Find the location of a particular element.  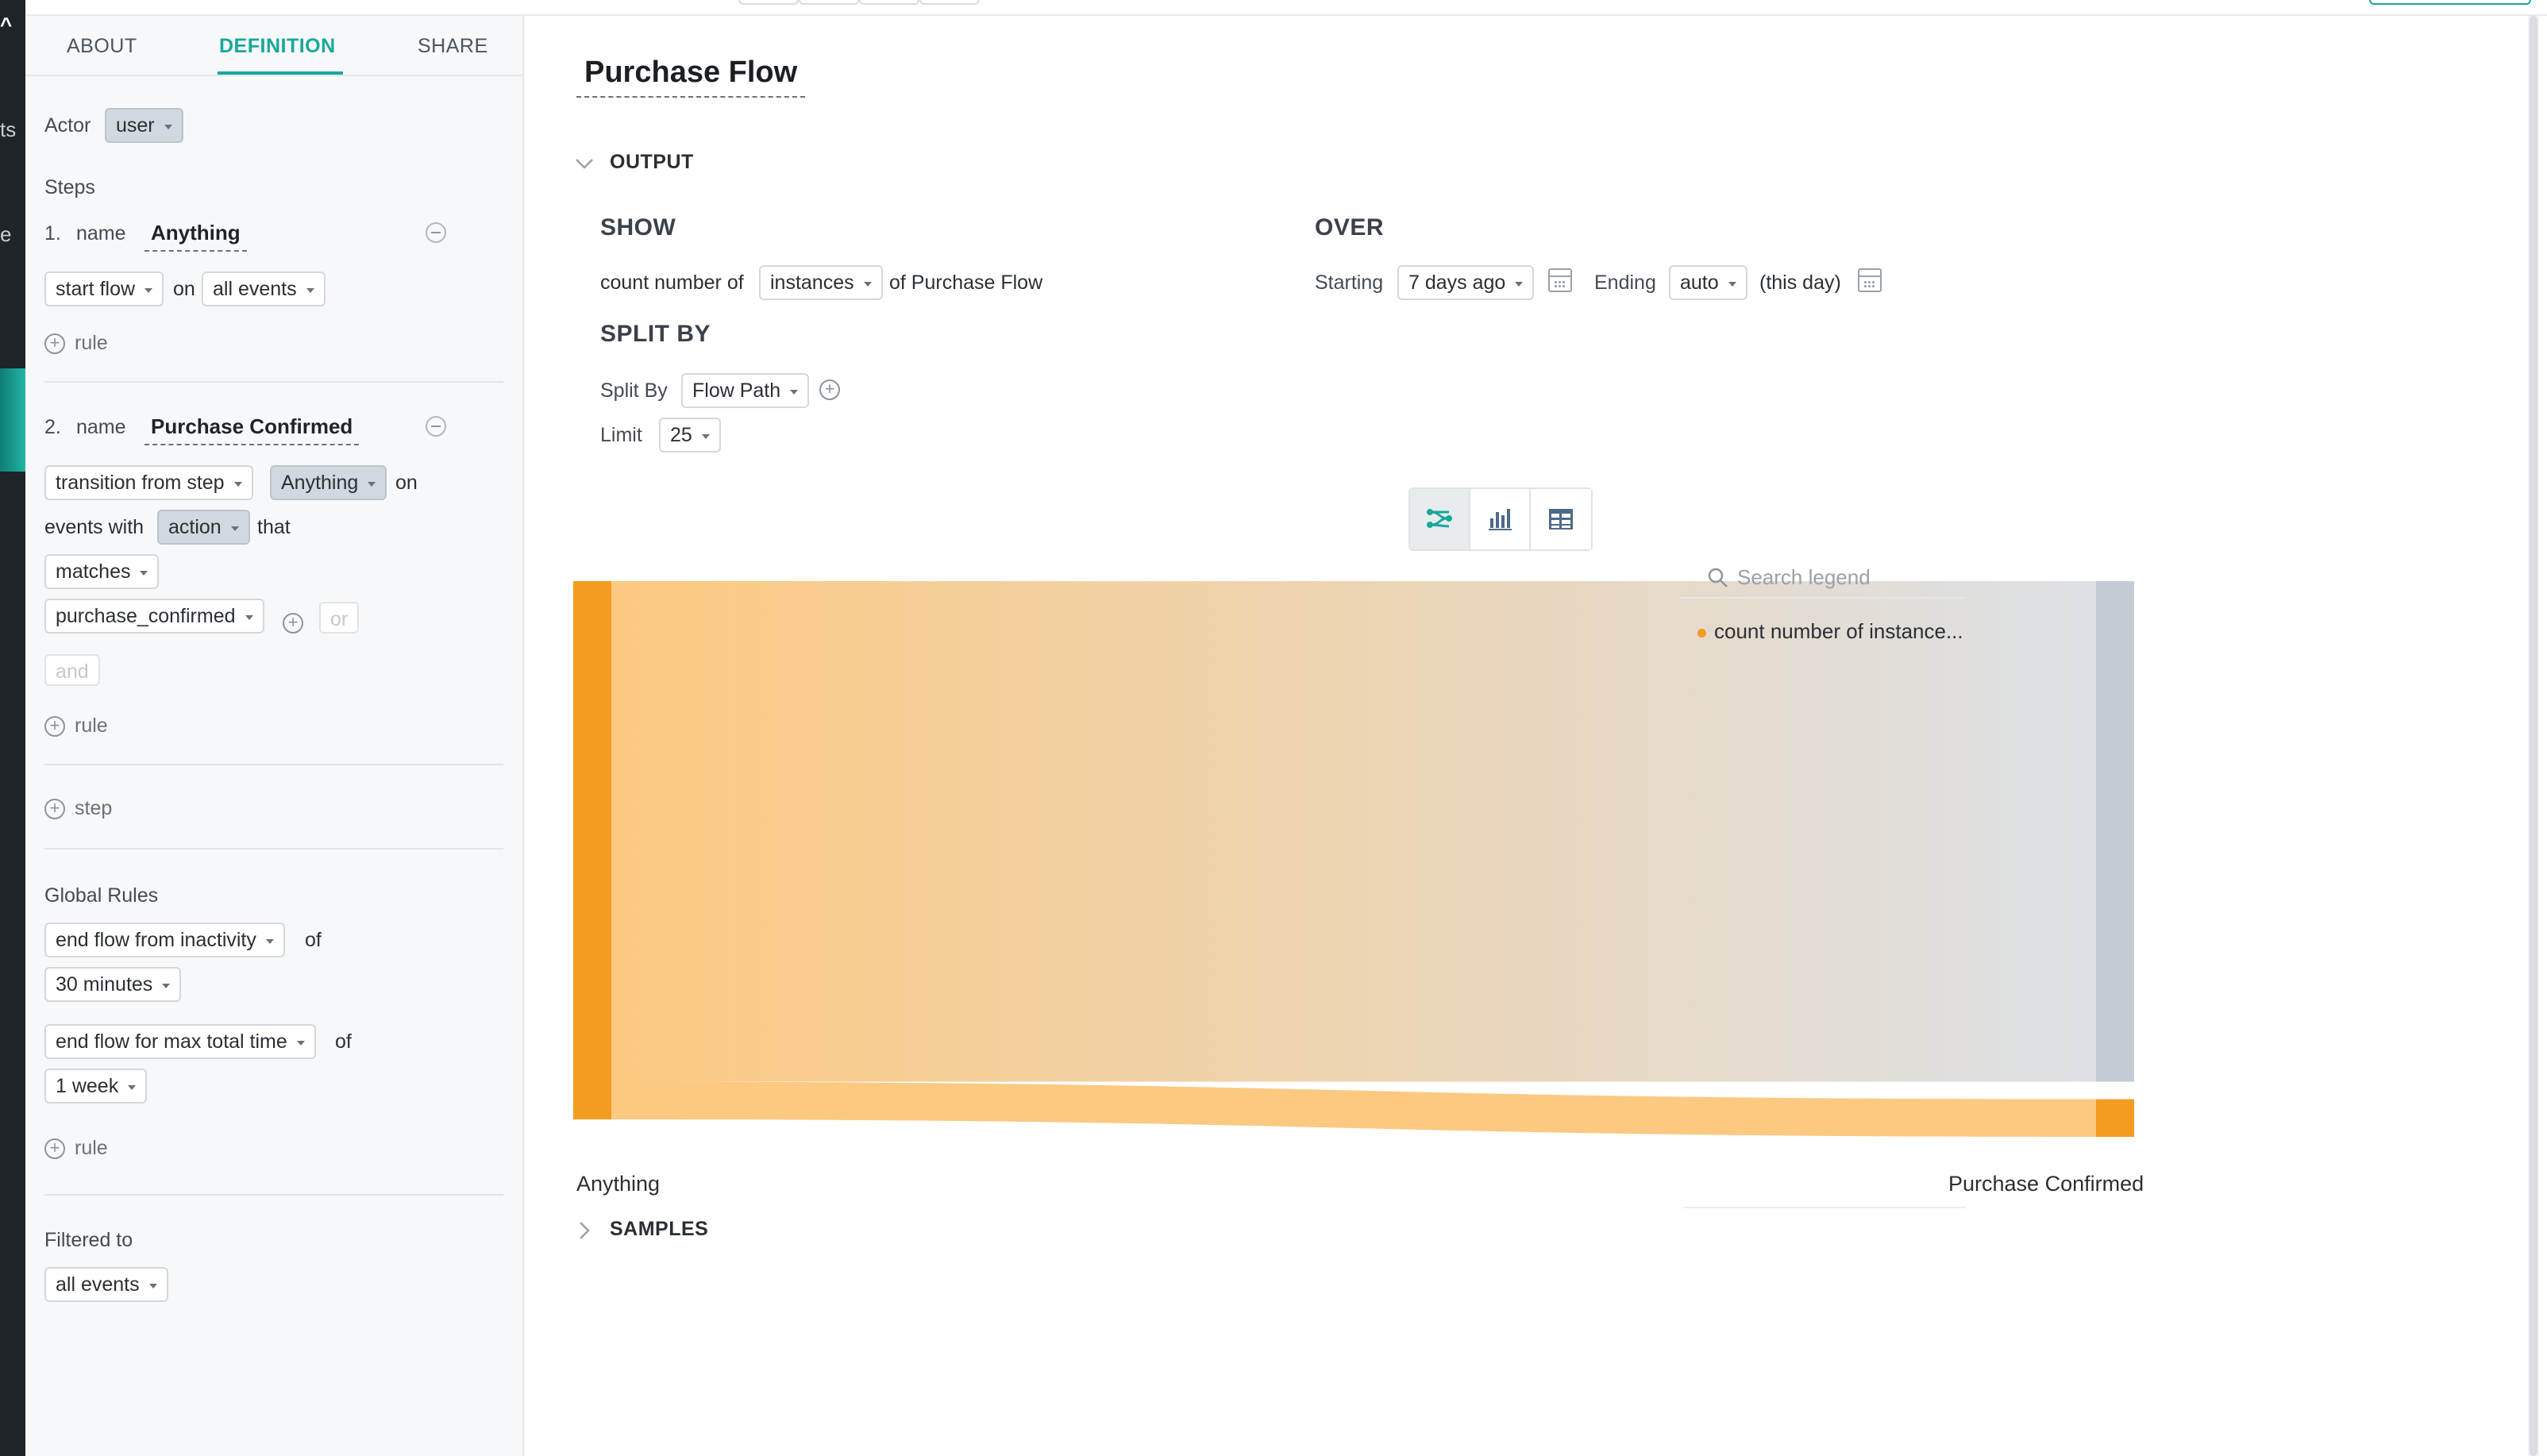

from-step-select: Anything is located at coordinates (328, 482).